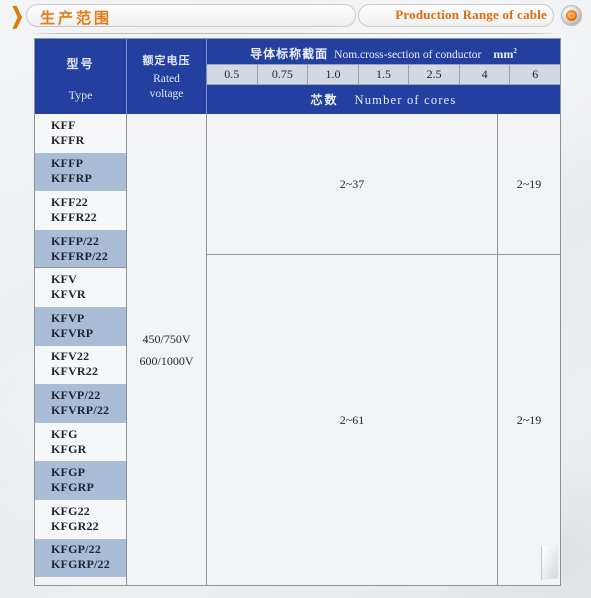 Image resolution: width=591 pixels, height=598 pixels. What do you see at coordinates (79, 255) in the screenshot?
I see `type-line-2: KFFRP/22` at bounding box center [79, 255].